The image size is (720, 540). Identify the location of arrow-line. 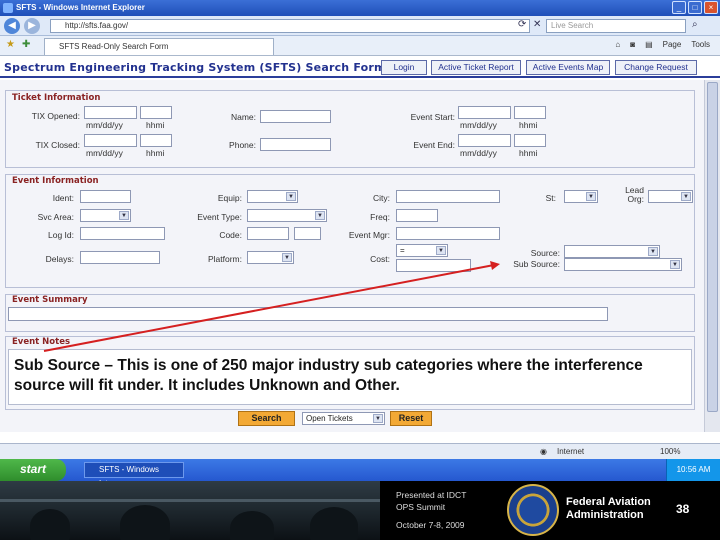
(269, 308).